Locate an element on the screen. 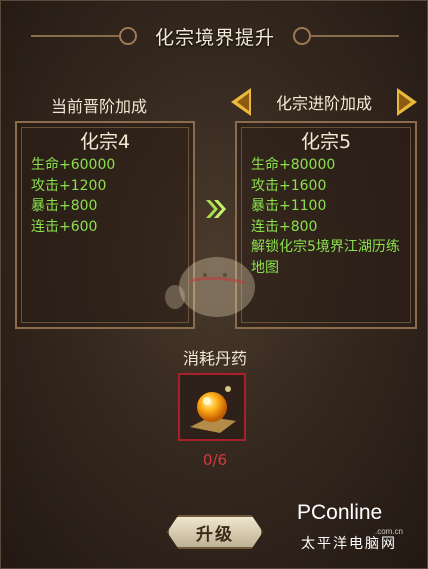 This screenshot has width=428, height=569. page-title: 化宗境界提升 is located at coordinates (214, 37).